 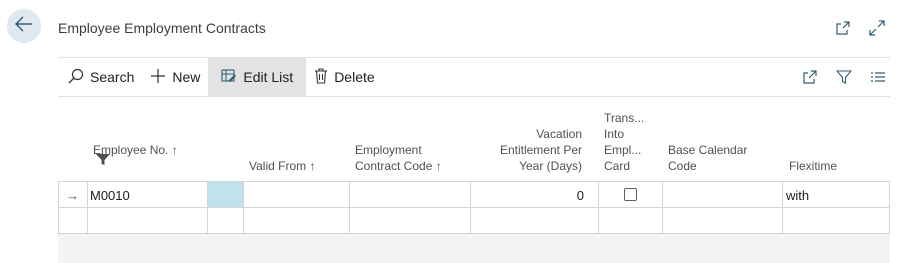 I want to click on delete-button: Delete, so click(x=344, y=77).